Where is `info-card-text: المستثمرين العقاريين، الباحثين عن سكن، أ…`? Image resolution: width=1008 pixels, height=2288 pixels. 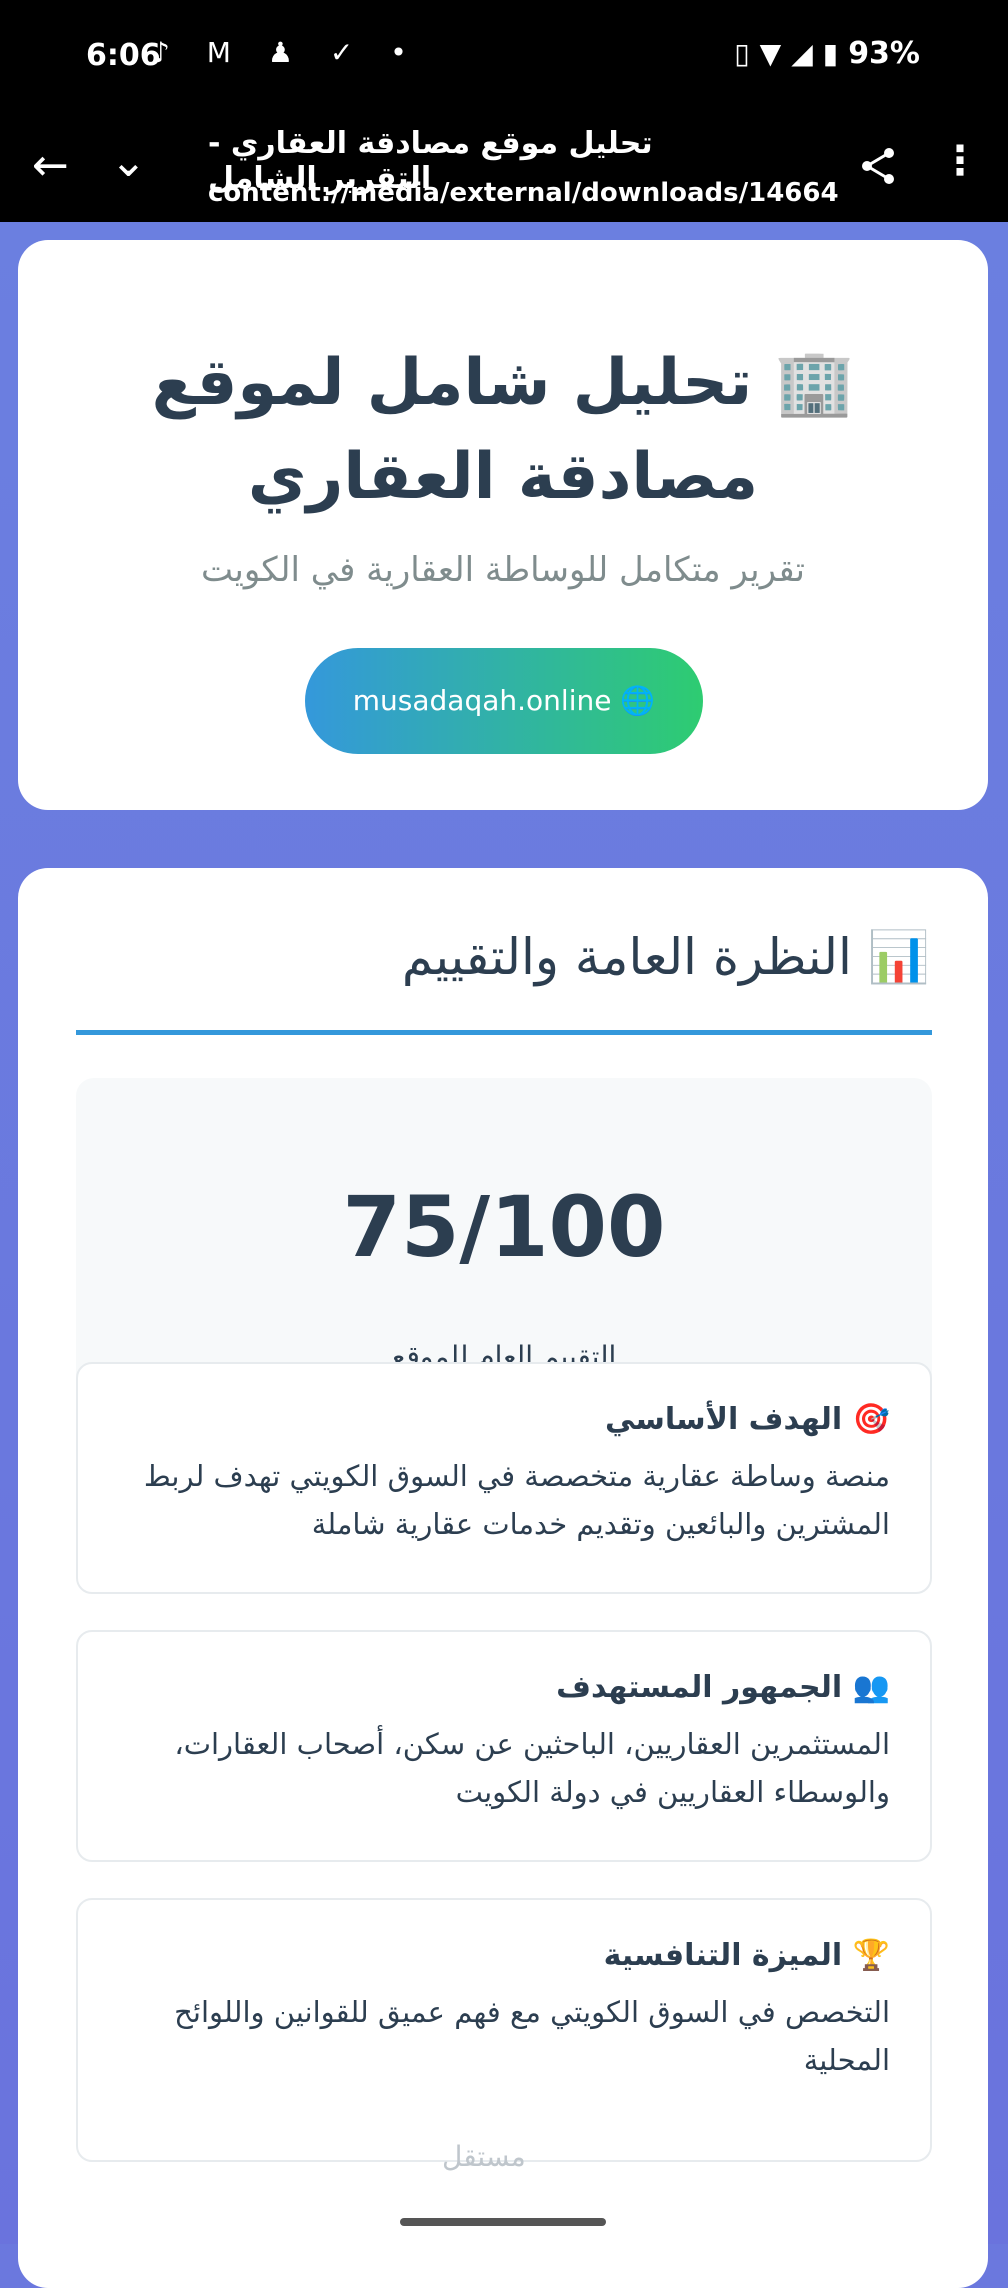
info-card-text: المستثمرين العقاريين، الباحثين عن سكن، أ… is located at coordinates (532, 1768).